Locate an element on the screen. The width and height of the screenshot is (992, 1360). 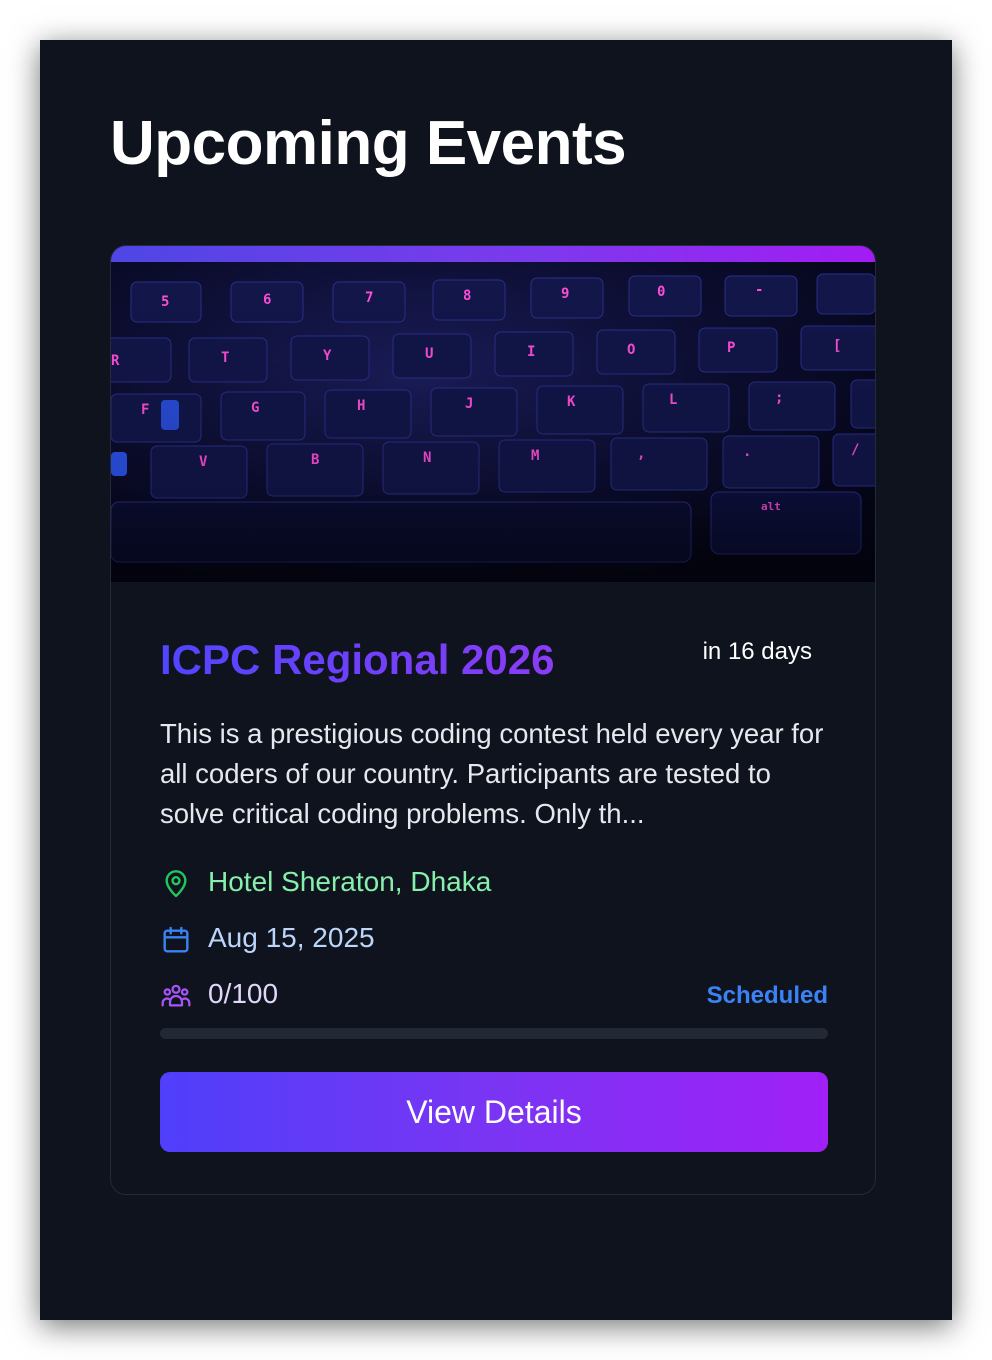
event-location: Hotel Sheraton, Dhaka is located at coordinates (350, 881).